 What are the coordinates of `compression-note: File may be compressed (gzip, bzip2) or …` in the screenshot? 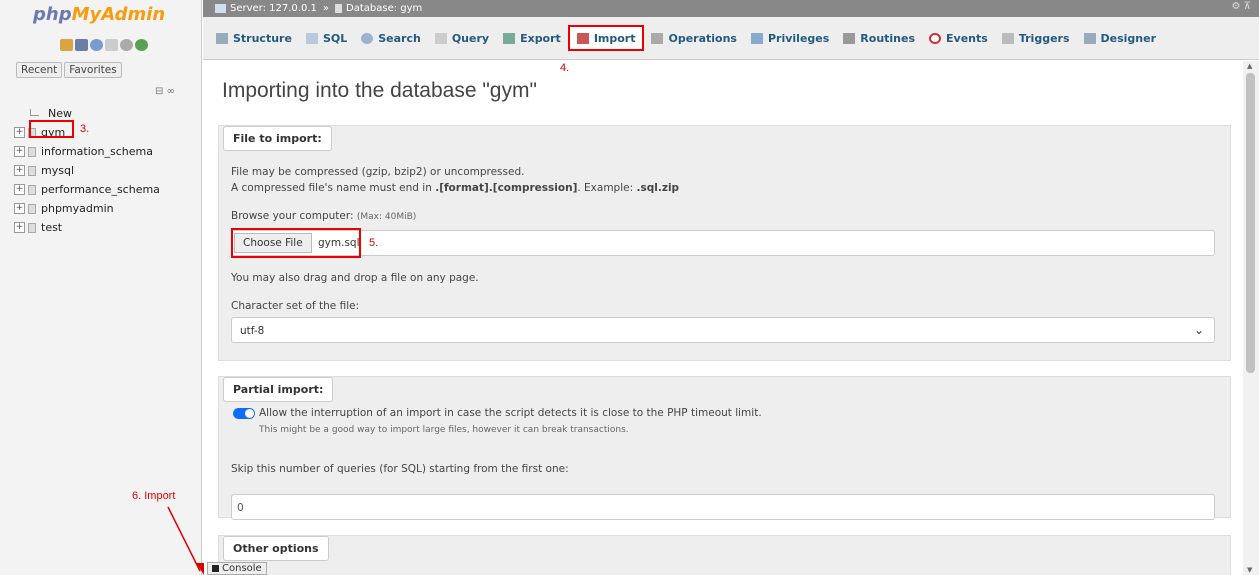 It's located at (378, 172).